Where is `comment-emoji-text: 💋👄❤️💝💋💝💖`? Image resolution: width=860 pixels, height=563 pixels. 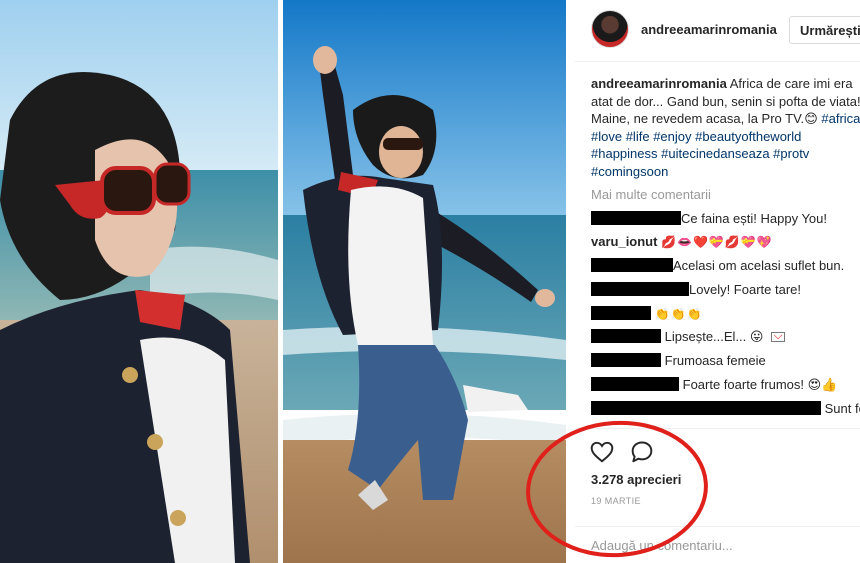 comment-emoji-text: 💋👄❤️💝💋💝💖 is located at coordinates (717, 242).